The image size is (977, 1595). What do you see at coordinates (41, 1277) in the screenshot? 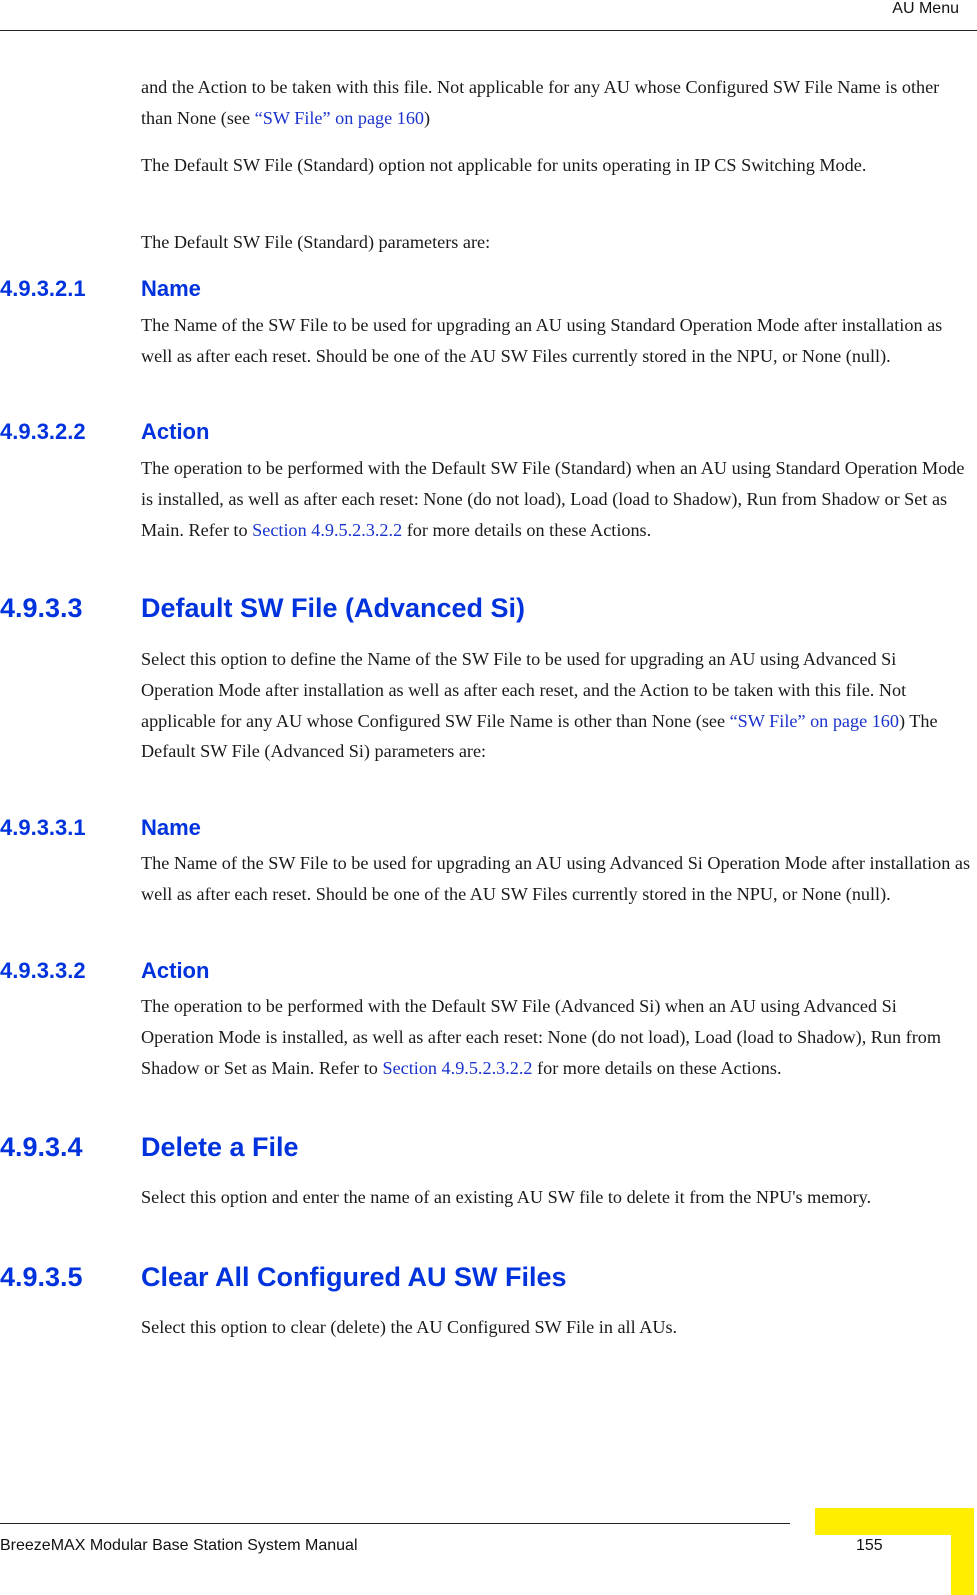
I see `section-number: 4.9.3.5` at bounding box center [41, 1277].